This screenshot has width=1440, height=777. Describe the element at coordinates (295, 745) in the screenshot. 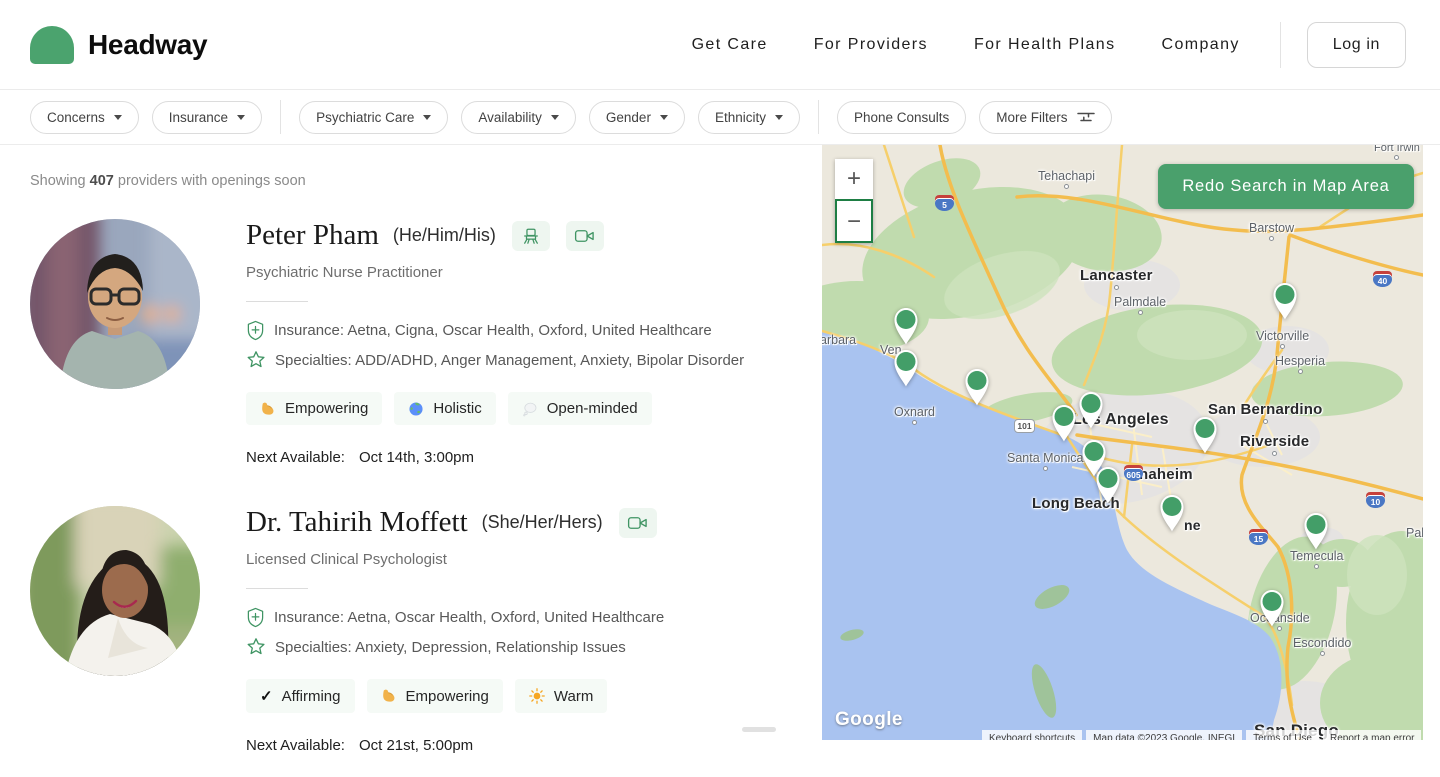

I see `next-available-label: Next Available:` at that location.